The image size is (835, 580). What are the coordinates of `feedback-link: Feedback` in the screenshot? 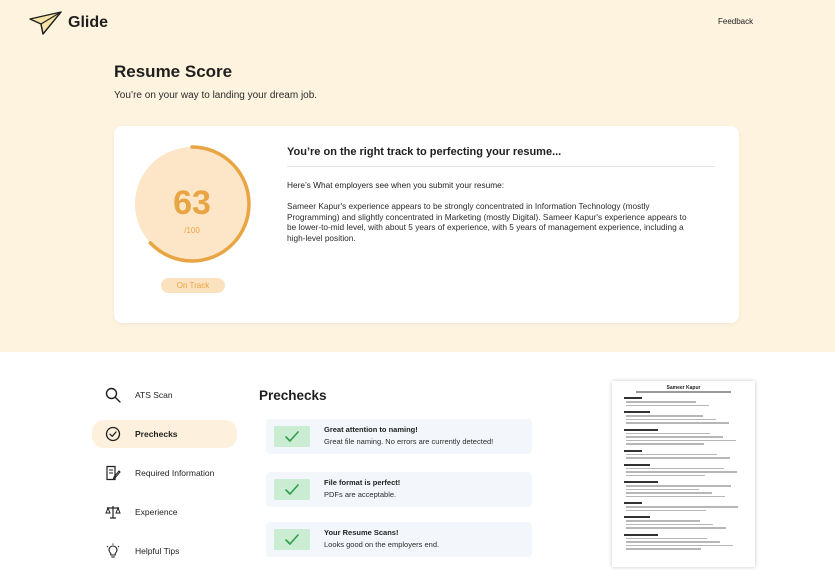 It's located at (735, 21).